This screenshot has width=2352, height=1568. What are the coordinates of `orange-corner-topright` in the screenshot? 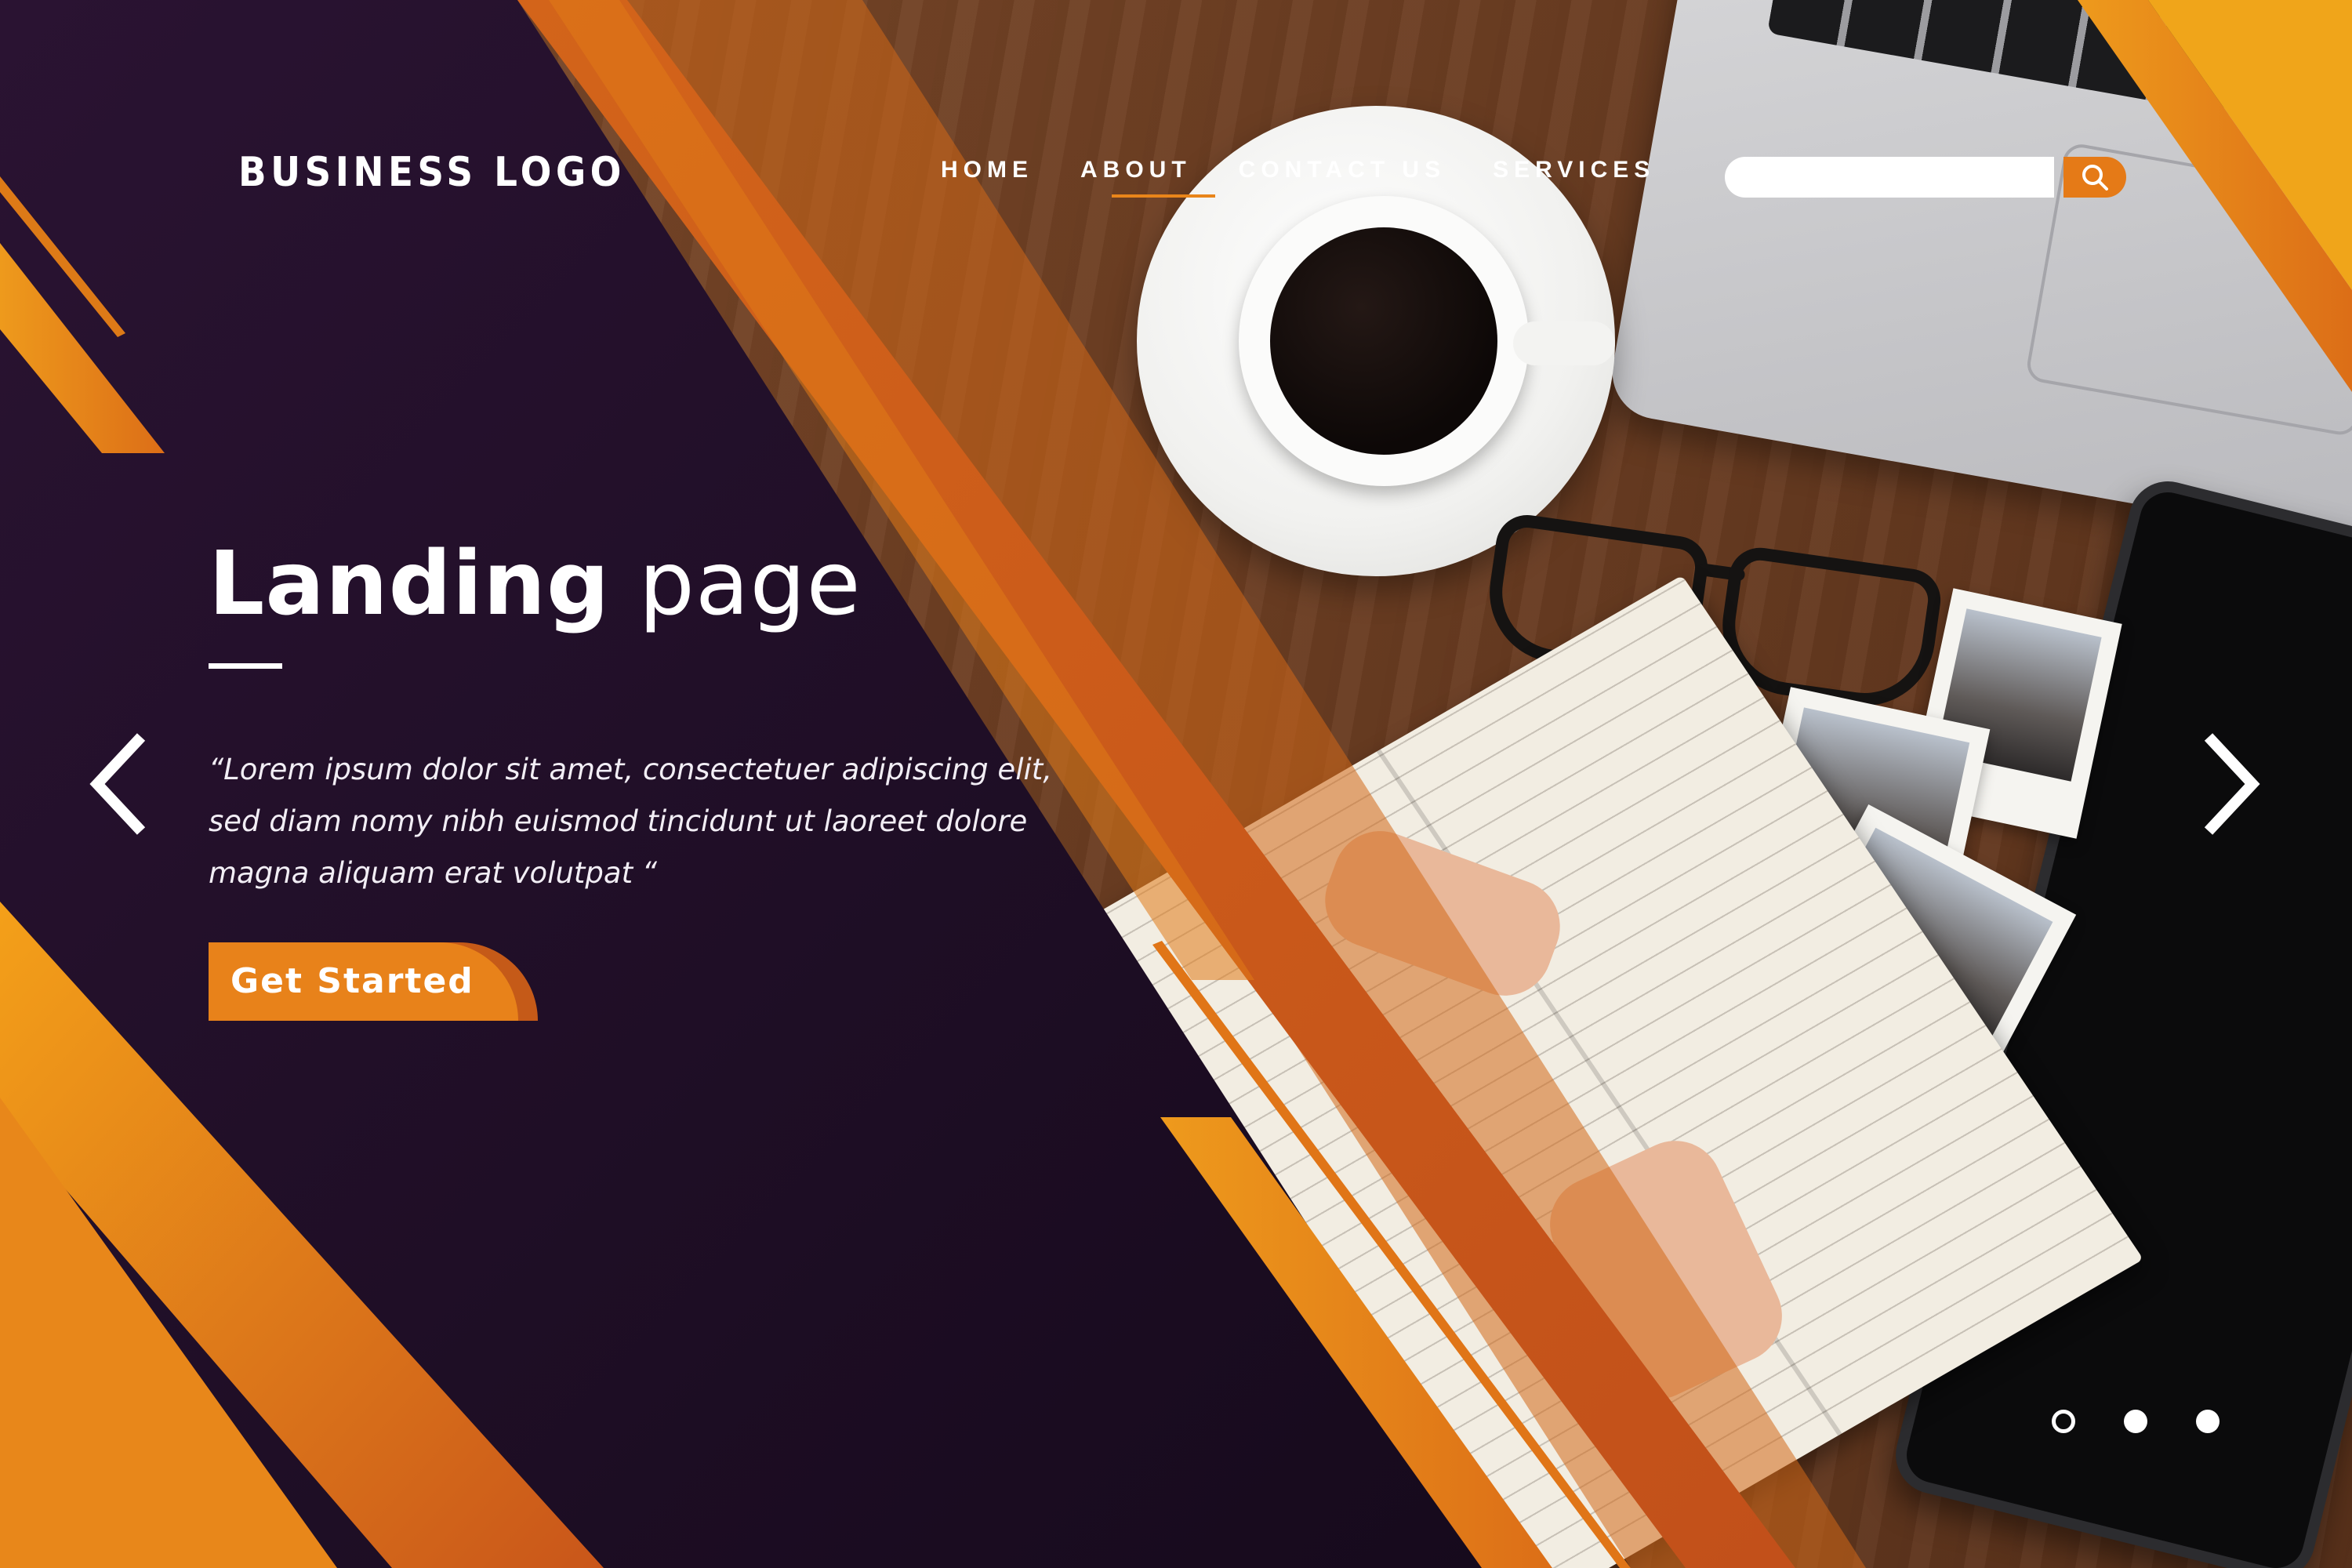 It's located at (2250, 145).